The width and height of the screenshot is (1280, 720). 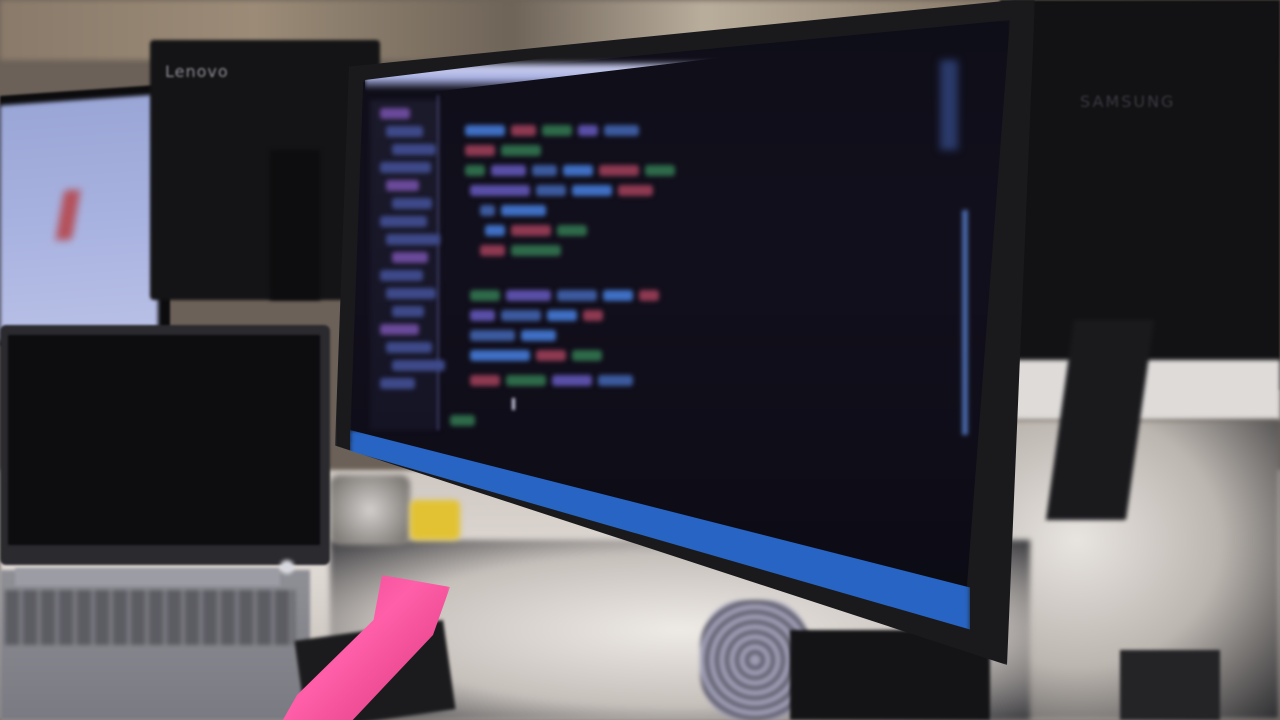 I want to click on power-brick, so click(x=1170, y=685).